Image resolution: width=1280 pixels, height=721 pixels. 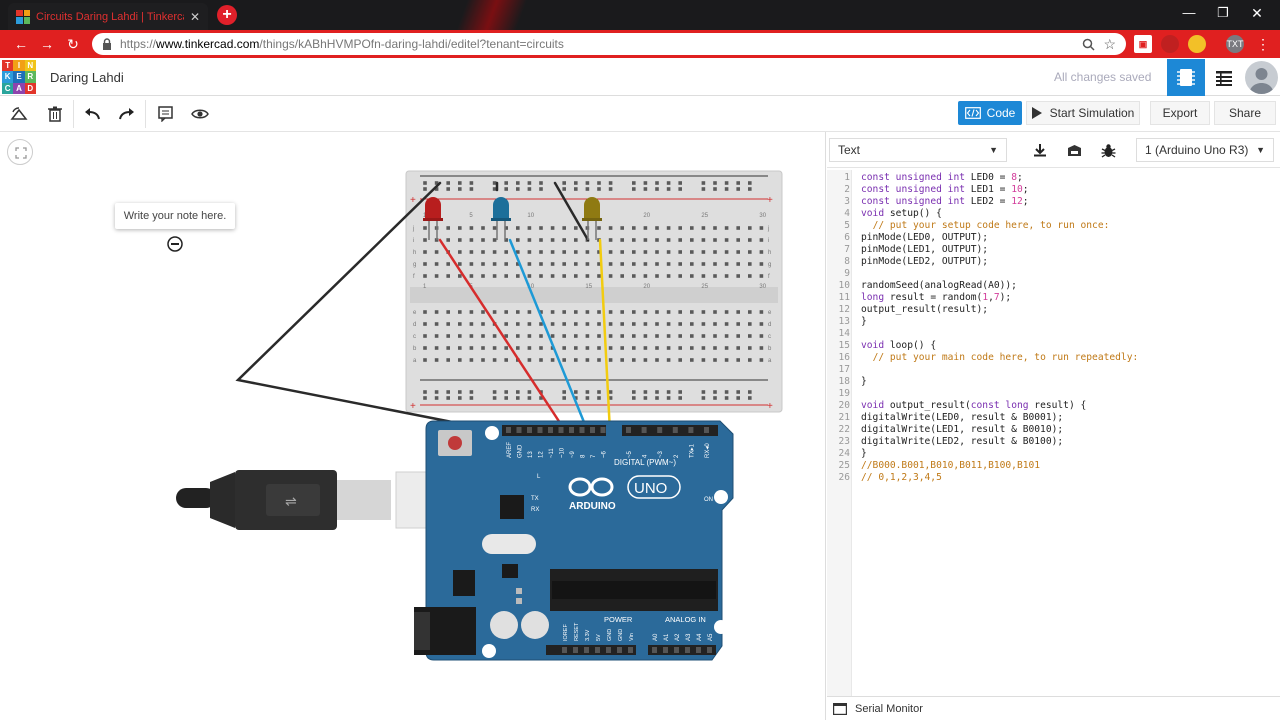 I want to click on code-mode-select: Text ▼, so click(x=918, y=150).